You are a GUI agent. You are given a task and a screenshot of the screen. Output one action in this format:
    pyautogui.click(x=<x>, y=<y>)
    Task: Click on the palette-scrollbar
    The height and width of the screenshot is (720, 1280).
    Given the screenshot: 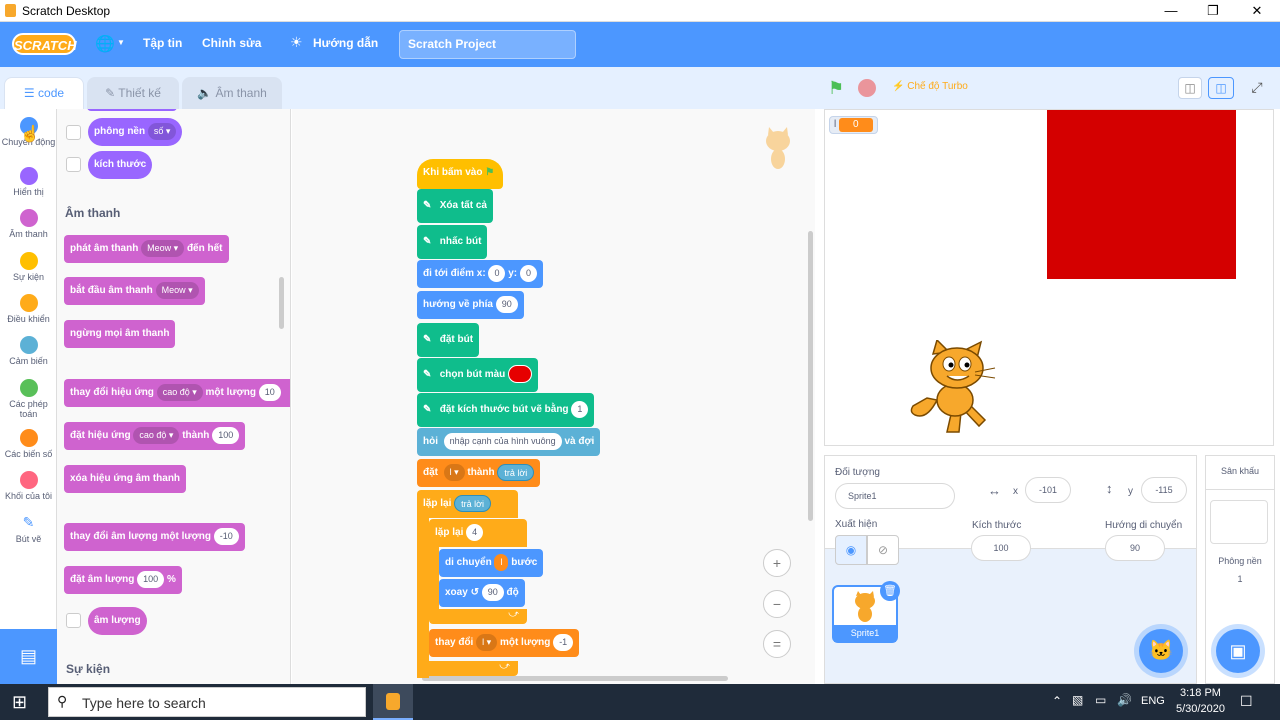 What is the action you would take?
    pyautogui.click(x=281, y=303)
    